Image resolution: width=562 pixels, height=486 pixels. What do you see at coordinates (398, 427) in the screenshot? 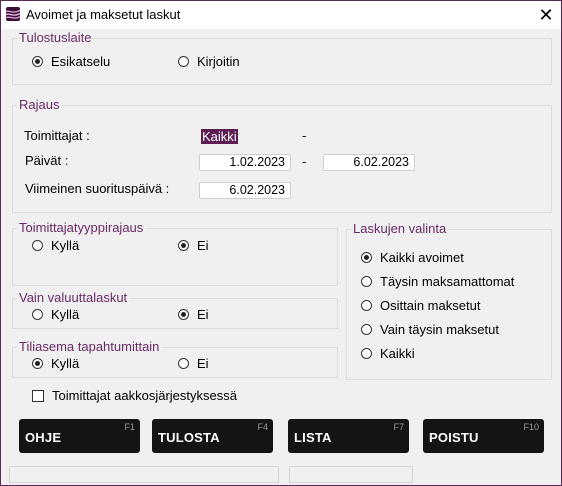
I see `list-button-key: F7` at bounding box center [398, 427].